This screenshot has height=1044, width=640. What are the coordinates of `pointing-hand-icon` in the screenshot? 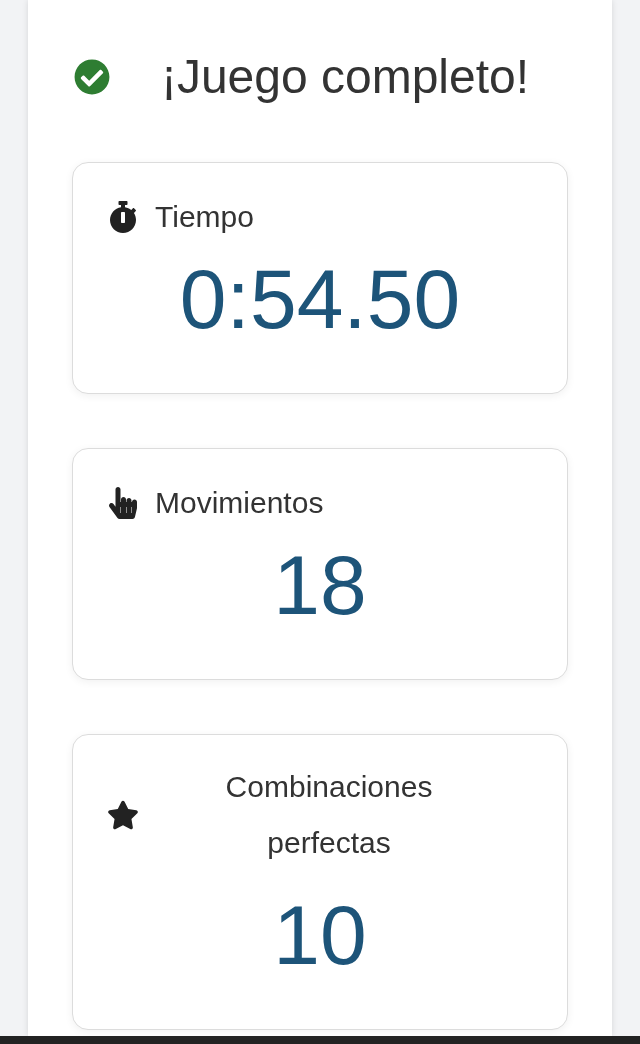 It's located at (123, 503).